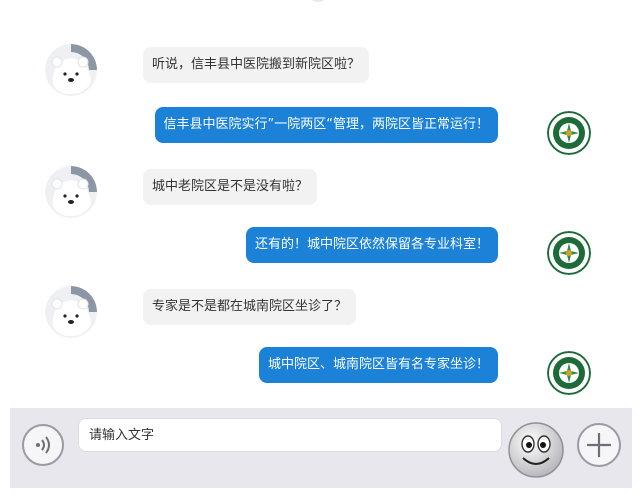 Image resolution: width=640 pixels, height=502 pixels. I want to click on message-bubble: 听说，信丰县中医院搬到新院区啦？, so click(256, 65).